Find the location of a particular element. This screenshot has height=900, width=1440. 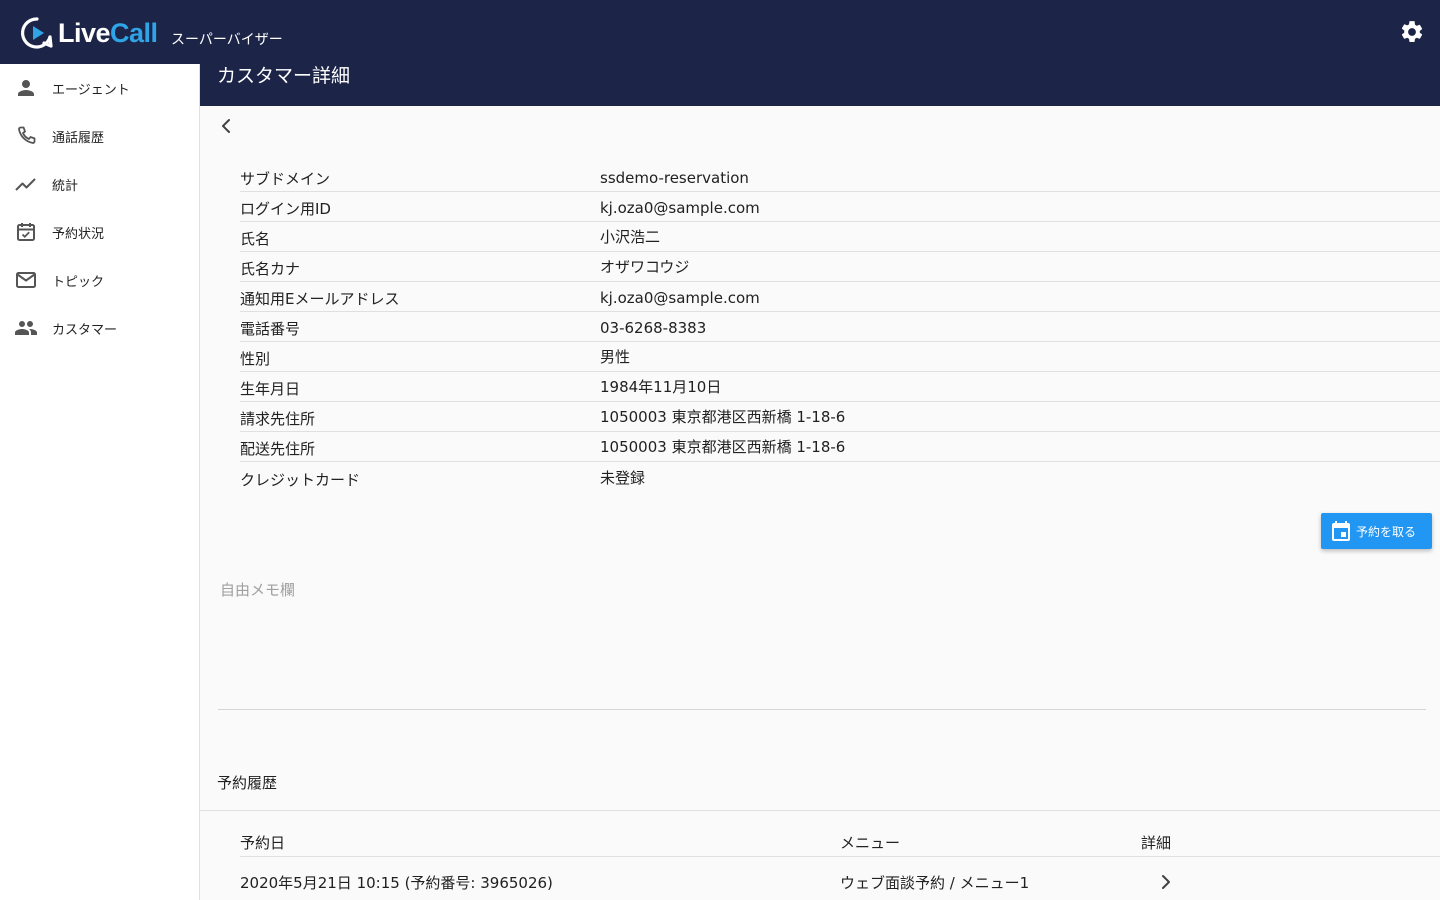

back-chevron-icon is located at coordinates (226, 126).